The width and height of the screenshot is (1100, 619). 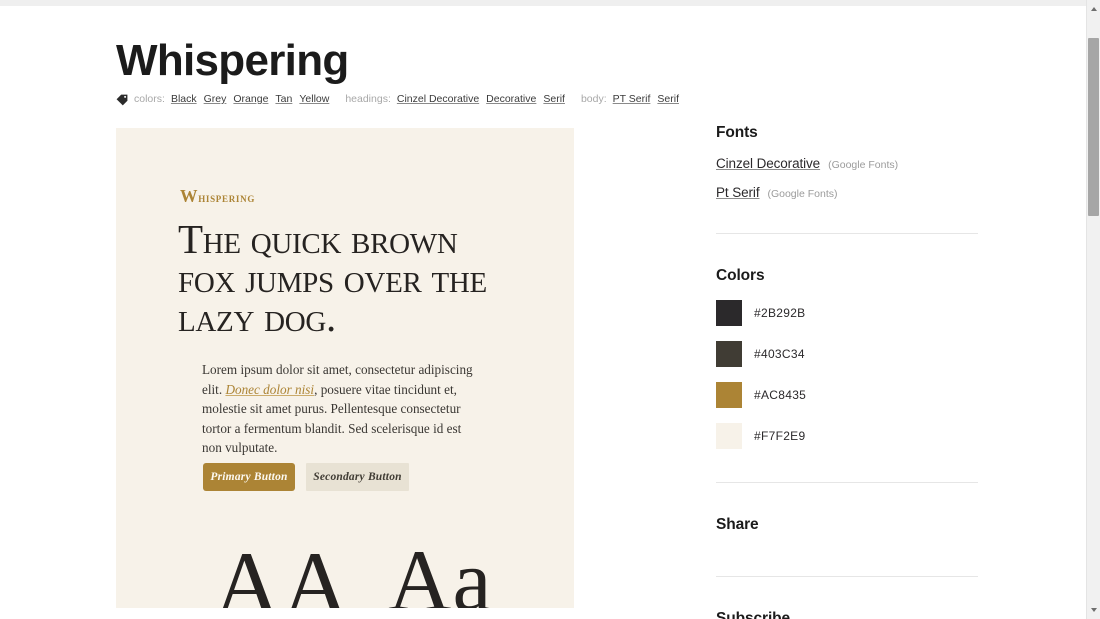 What do you see at coordinates (847, 525) in the screenshot?
I see `sidebar-section-share: Share` at bounding box center [847, 525].